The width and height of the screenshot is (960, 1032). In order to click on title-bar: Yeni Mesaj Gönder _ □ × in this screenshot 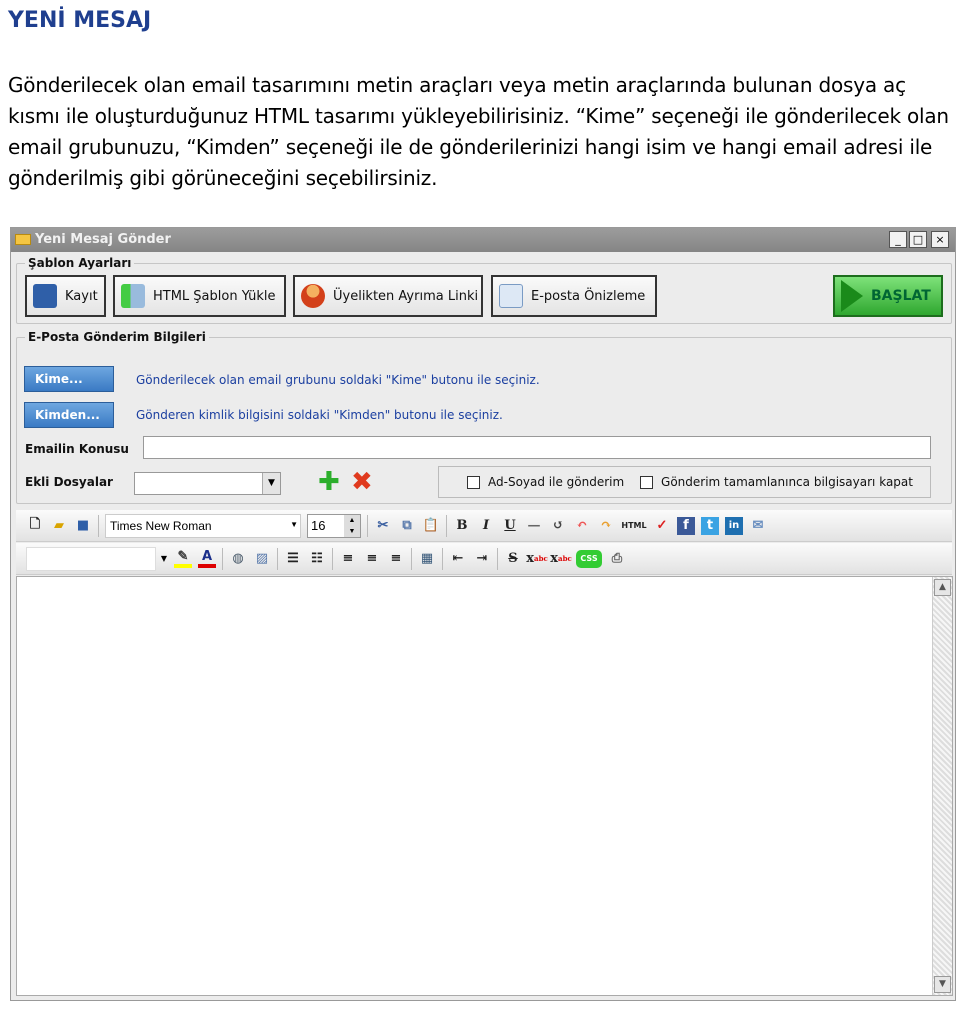, I will do `click(483, 240)`.